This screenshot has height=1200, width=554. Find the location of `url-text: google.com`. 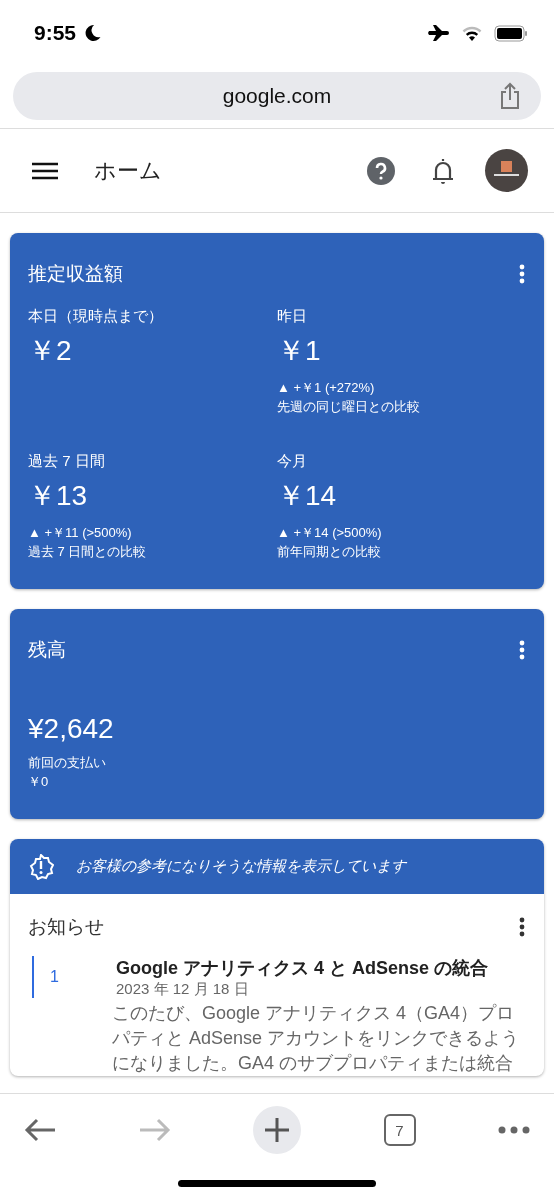

url-text: google.com is located at coordinates (277, 96).